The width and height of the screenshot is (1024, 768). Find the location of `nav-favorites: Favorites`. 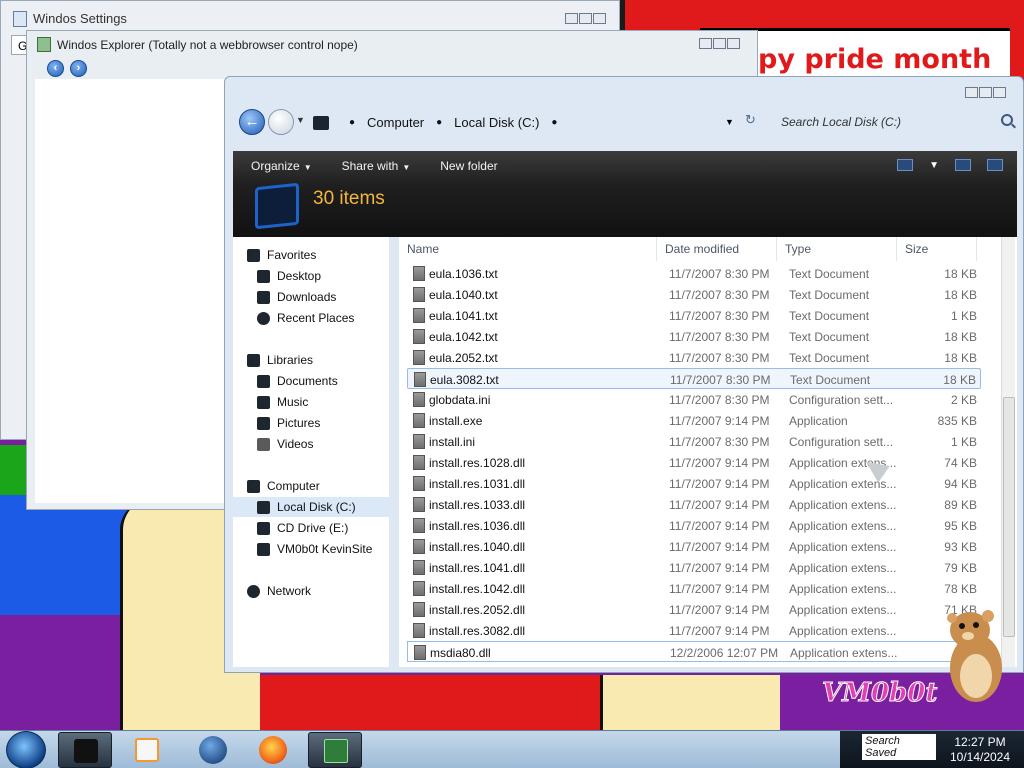

nav-favorites: Favorites is located at coordinates (274, 255).